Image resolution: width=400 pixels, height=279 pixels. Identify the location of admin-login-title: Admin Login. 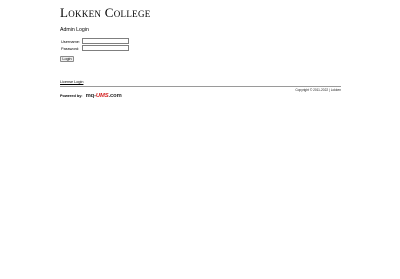
(74, 30).